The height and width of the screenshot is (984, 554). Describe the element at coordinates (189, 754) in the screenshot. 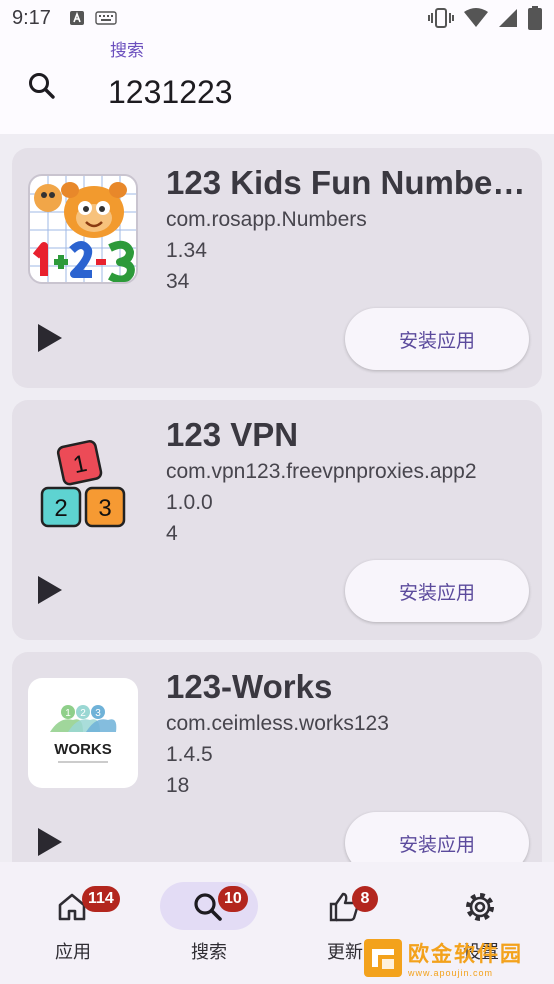

I see `app-version: 1.4.5` at that location.